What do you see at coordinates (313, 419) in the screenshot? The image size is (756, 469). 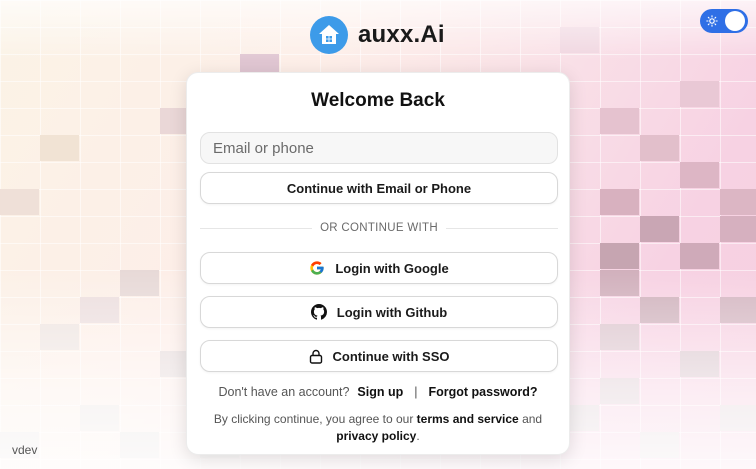 I see `legal-prefix: By clicking continue, you agree to our` at bounding box center [313, 419].